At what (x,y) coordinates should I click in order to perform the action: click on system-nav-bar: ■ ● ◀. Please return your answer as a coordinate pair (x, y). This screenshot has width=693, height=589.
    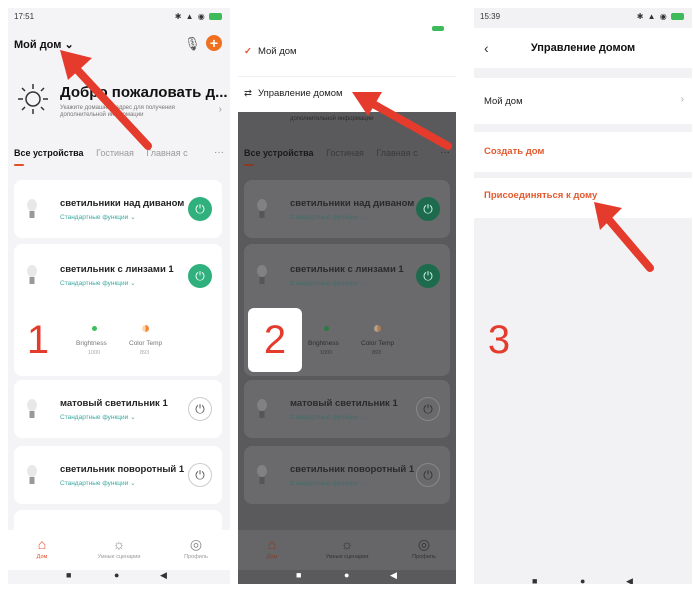
    Looking at the image, I should click on (583, 580).